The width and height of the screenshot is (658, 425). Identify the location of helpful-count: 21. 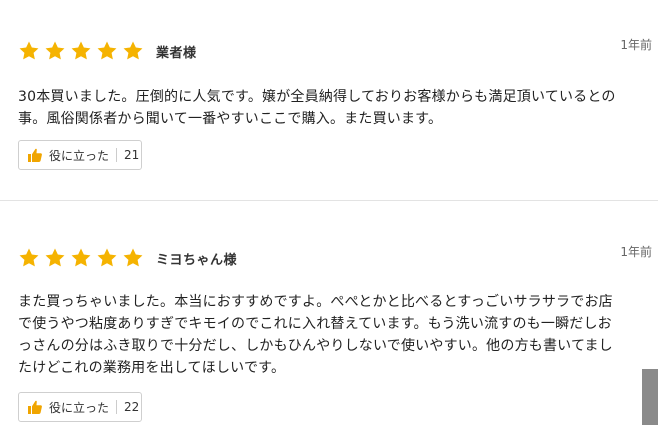
(132, 155).